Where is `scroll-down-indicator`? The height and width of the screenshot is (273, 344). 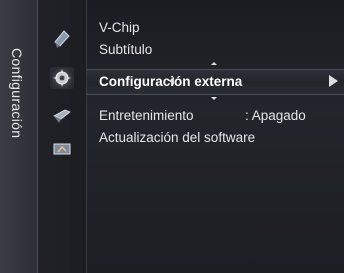 scroll-down-indicator is located at coordinates (214, 98).